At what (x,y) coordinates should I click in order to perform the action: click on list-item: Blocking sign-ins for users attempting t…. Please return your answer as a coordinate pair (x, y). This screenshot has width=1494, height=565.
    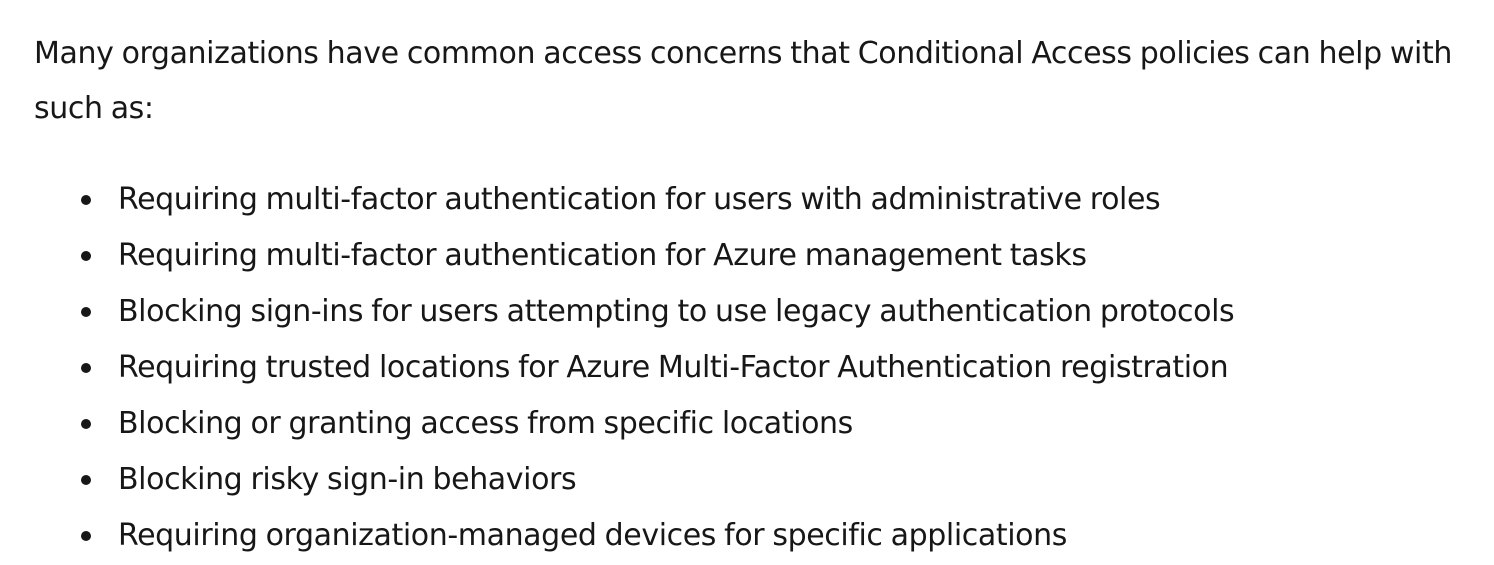
    Looking at the image, I should click on (759, 312).